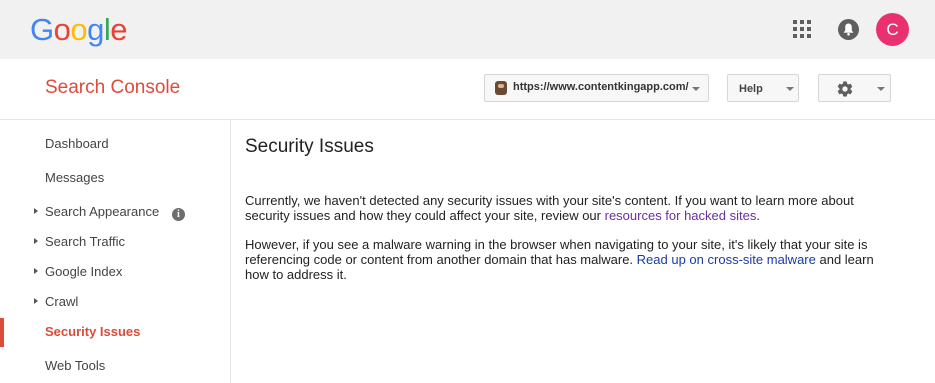  I want to click on help-button: Help, so click(763, 88).